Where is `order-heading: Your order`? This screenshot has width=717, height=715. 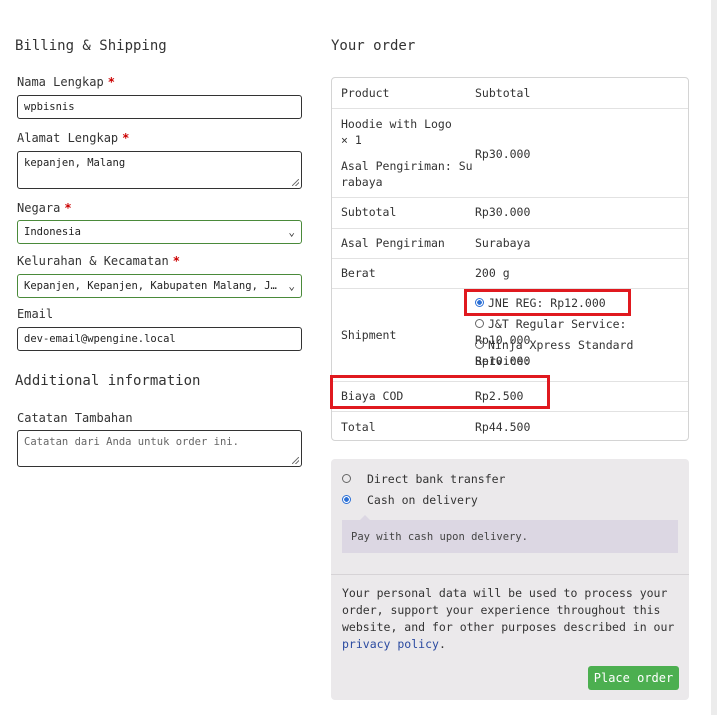 order-heading: Your order is located at coordinates (373, 46).